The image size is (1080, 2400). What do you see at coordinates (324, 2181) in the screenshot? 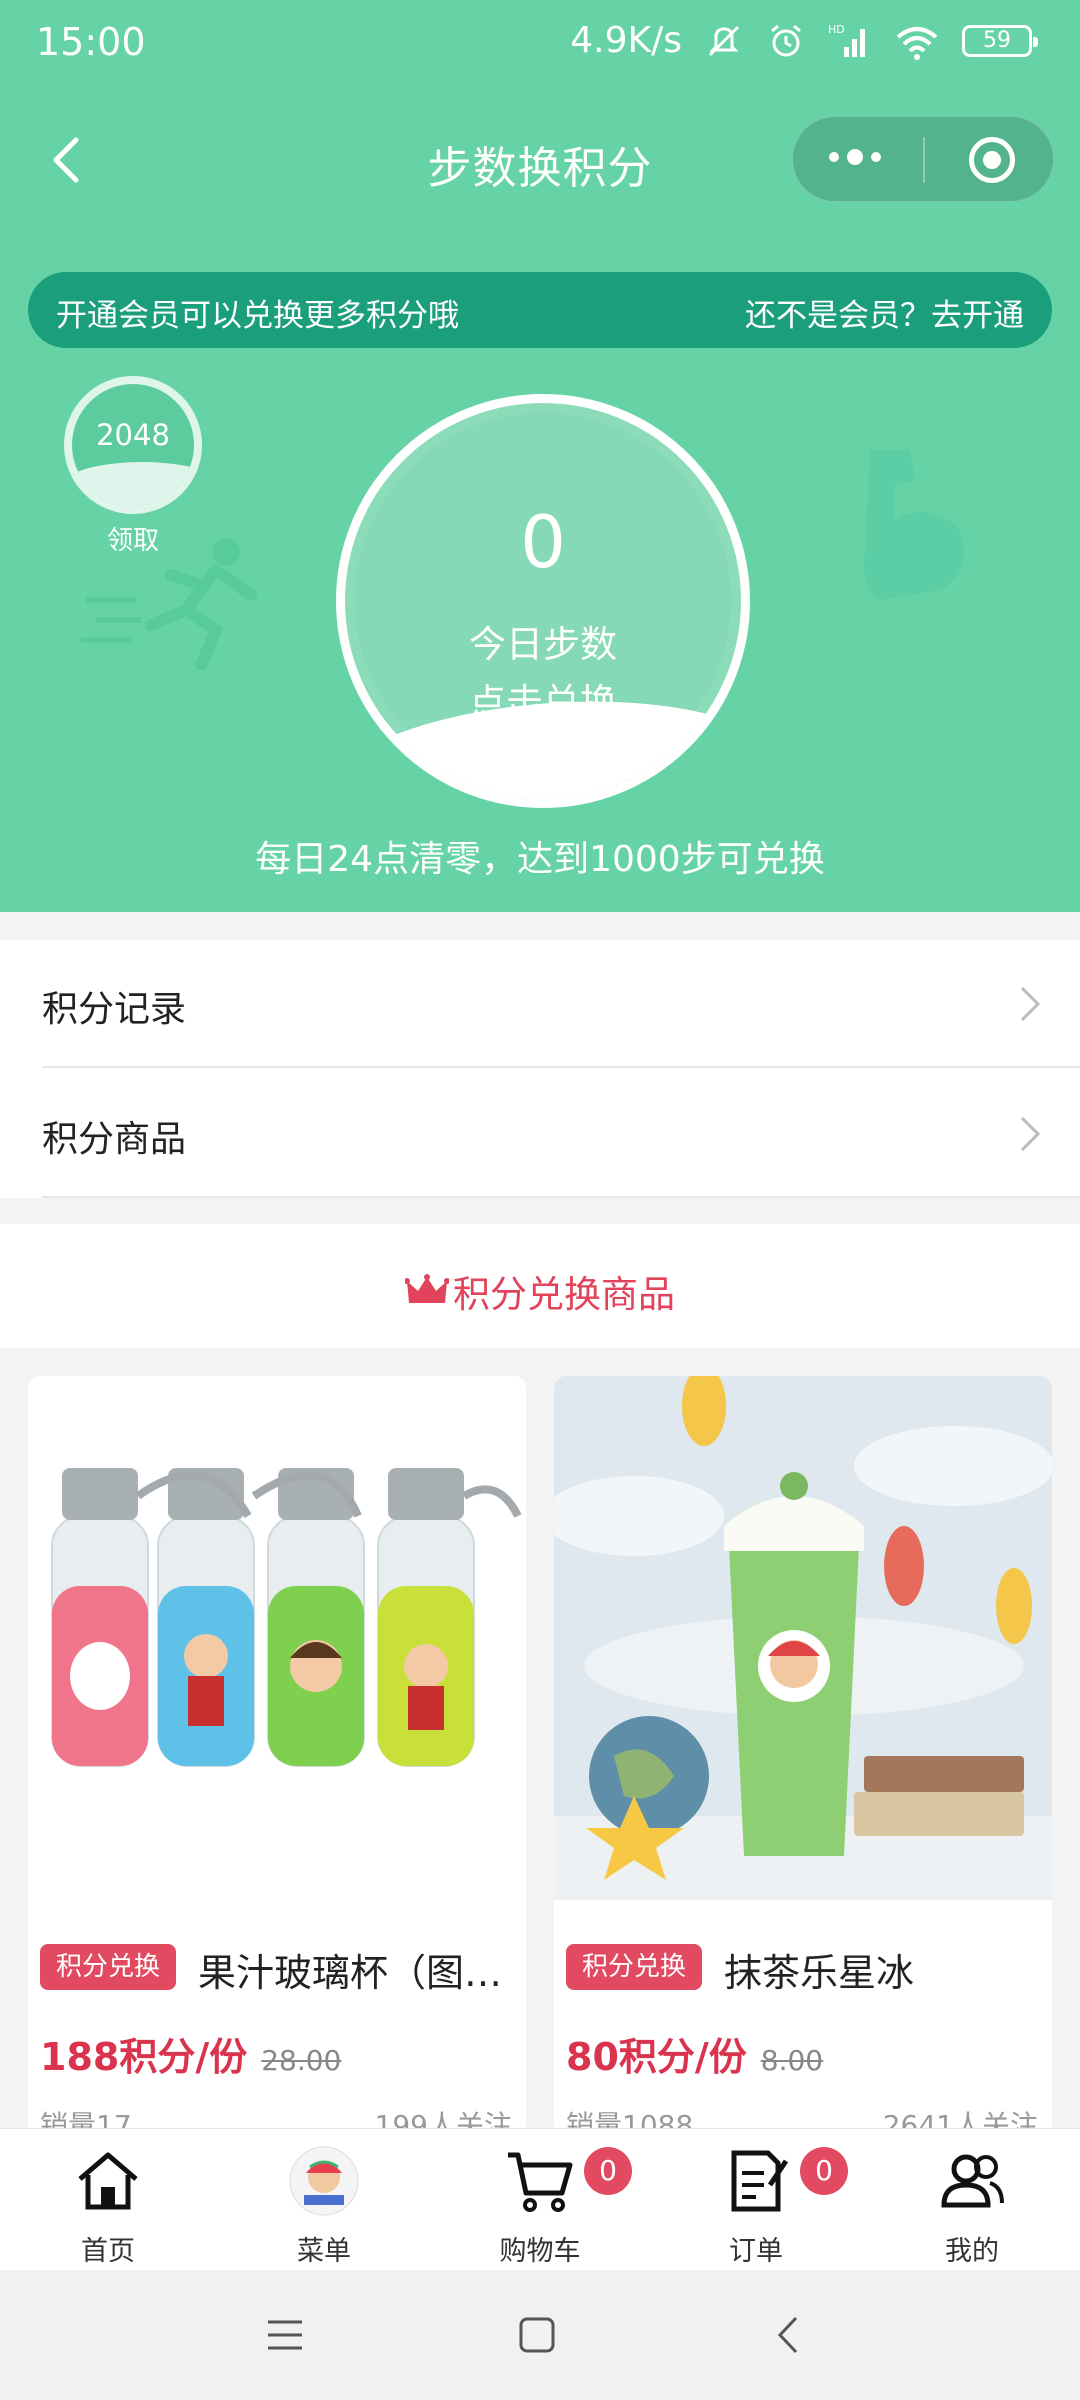
I see `menu-logo-icon` at bounding box center [324, 2181].